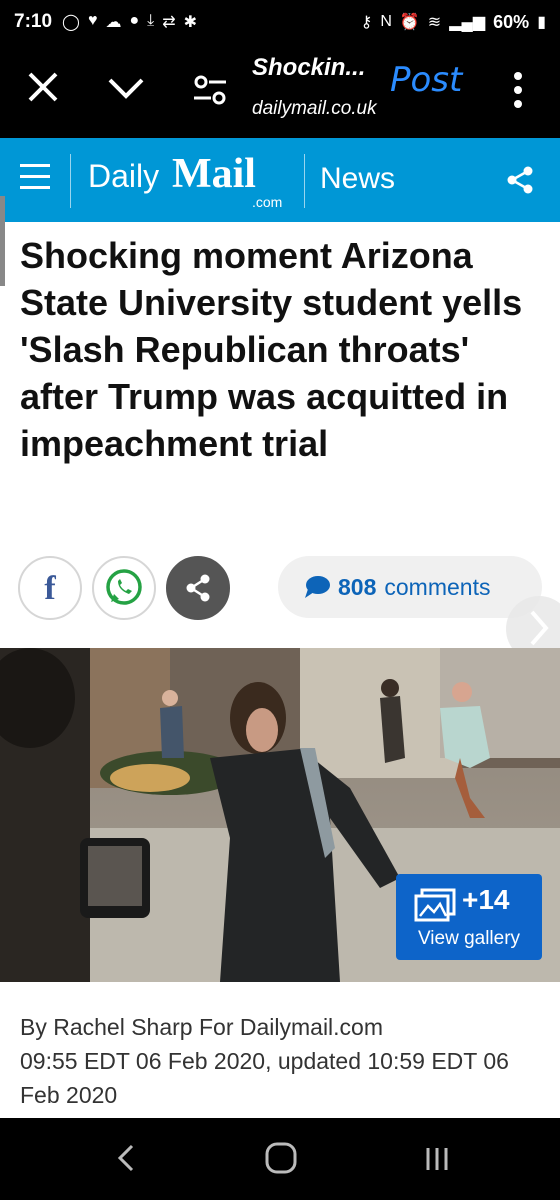 The image size is (560, 1200). I want to click on notification-icons: ◯ ♥ ☁ ● ⤓ ⇄ ✱, so click(129, 22).